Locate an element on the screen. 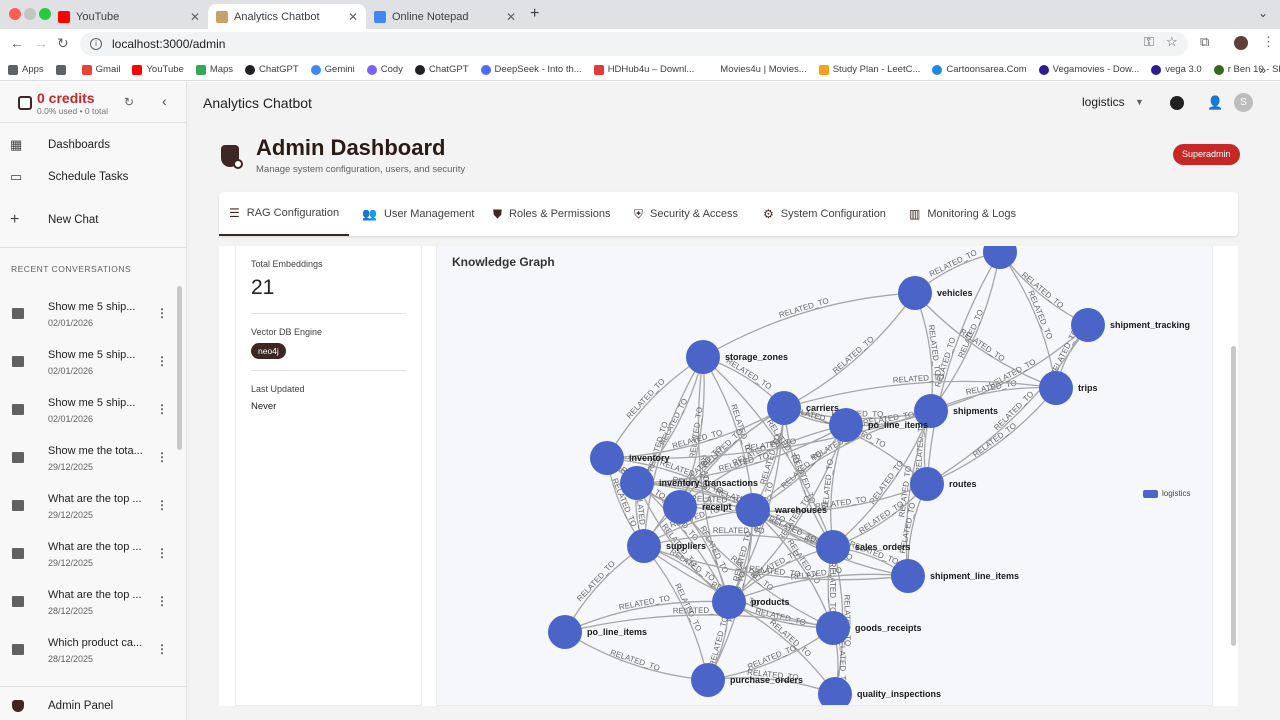  address-bar: i localhost:3000/admin is located at coordinates (634, 44).